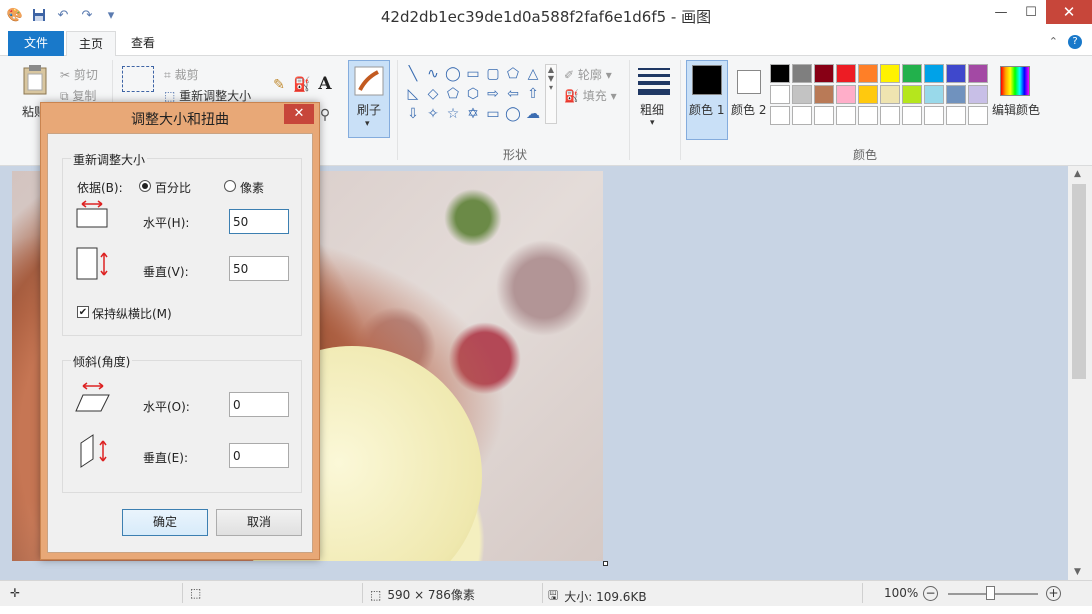 The image size is (1092, 614). What do you see at coordinates (325, 84) in the screenshot?
I see `text-tool-icon: A` at bounding box center [325, 84].